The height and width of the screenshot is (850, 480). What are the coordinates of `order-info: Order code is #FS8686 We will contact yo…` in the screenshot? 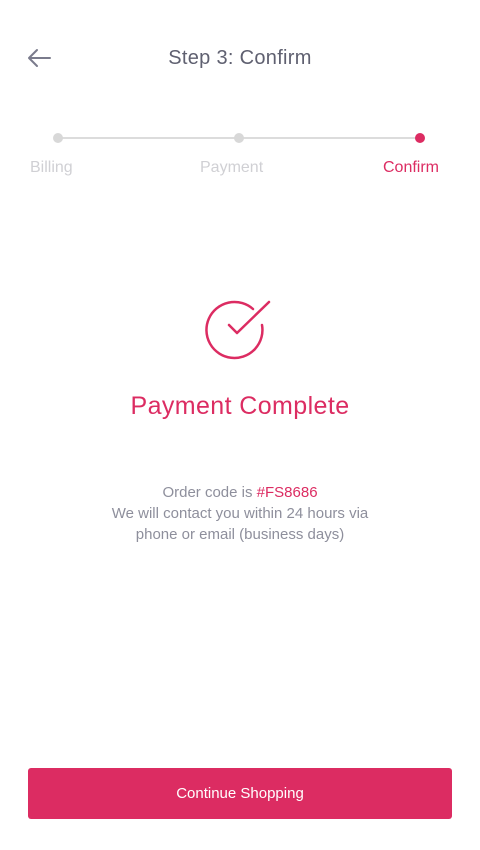 It's located at (240, 513).